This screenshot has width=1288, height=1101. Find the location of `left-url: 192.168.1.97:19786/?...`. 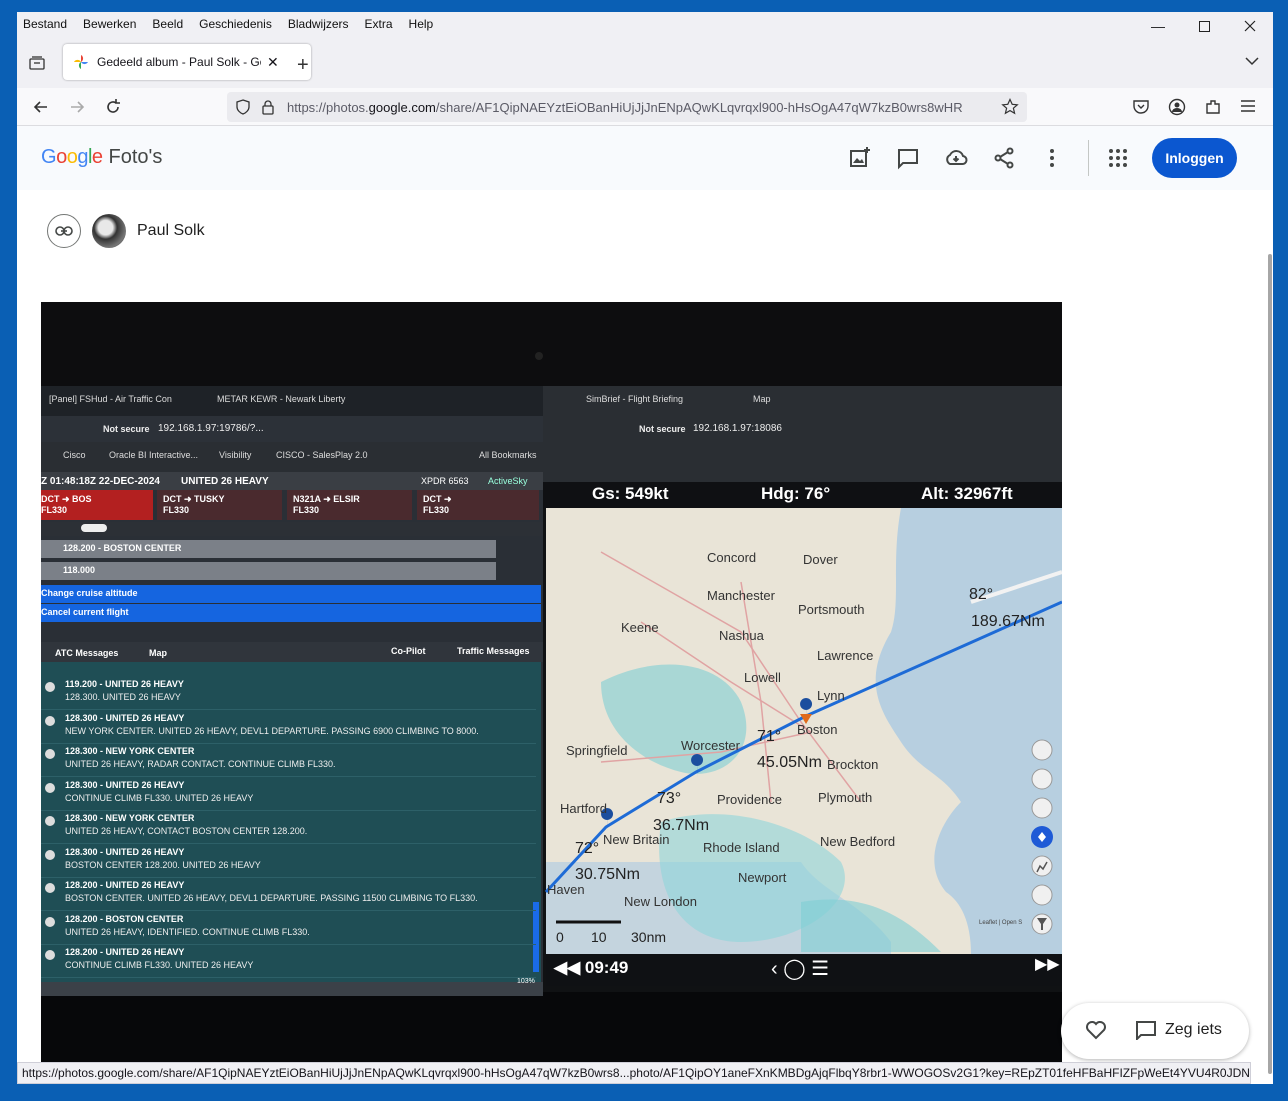

left-url: 192.168.1.97:19786/?... is located at coordinates (211, 428).